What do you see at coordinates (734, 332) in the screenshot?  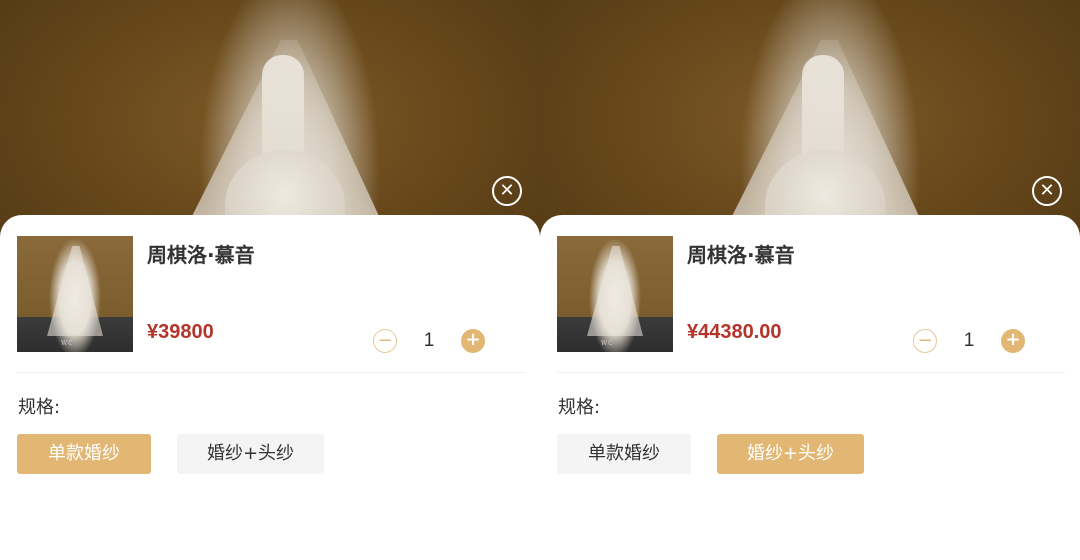 I see `product-price: ¥44380.00` at bounding box center [734, 332].